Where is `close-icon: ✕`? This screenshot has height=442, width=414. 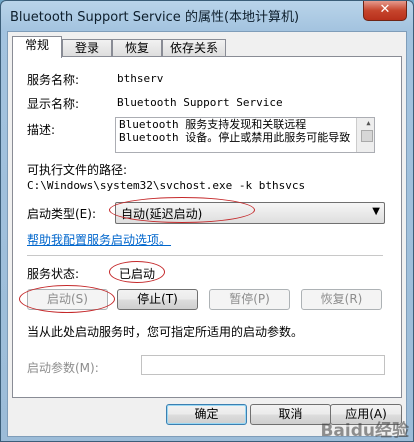
close-icon: ✕ is located at coordinates (385, 9).